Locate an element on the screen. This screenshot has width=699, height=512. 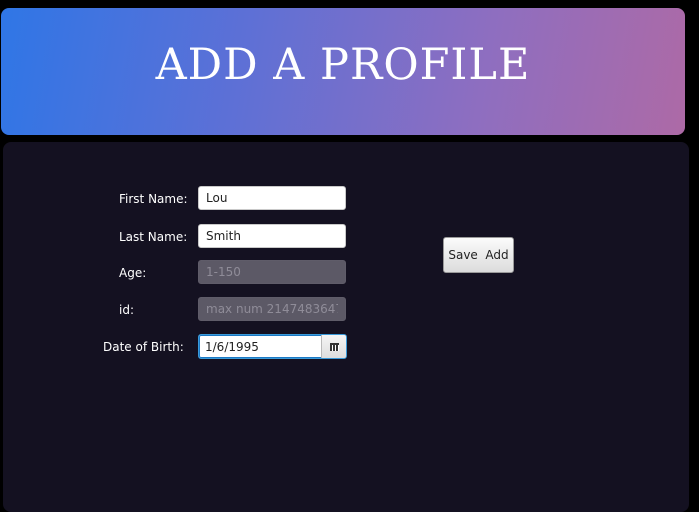
date-of-birth-picker is located at coordinates (272, 346).